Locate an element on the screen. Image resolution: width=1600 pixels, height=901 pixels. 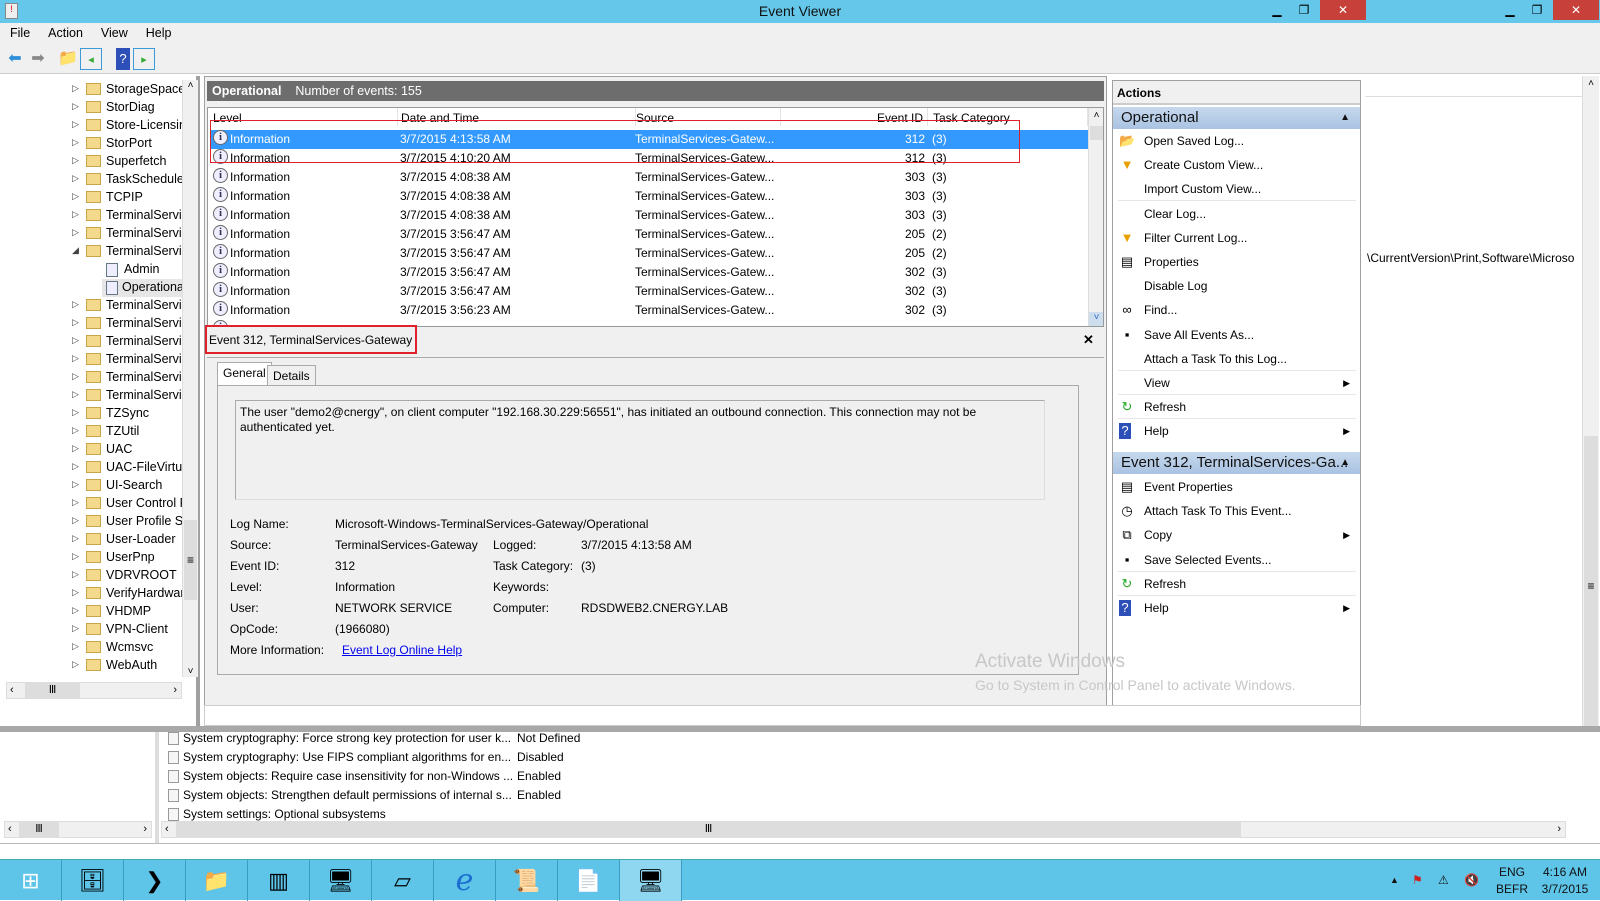
tree-item: ▷ Wcmsvc is located at coordinates (91, 648).